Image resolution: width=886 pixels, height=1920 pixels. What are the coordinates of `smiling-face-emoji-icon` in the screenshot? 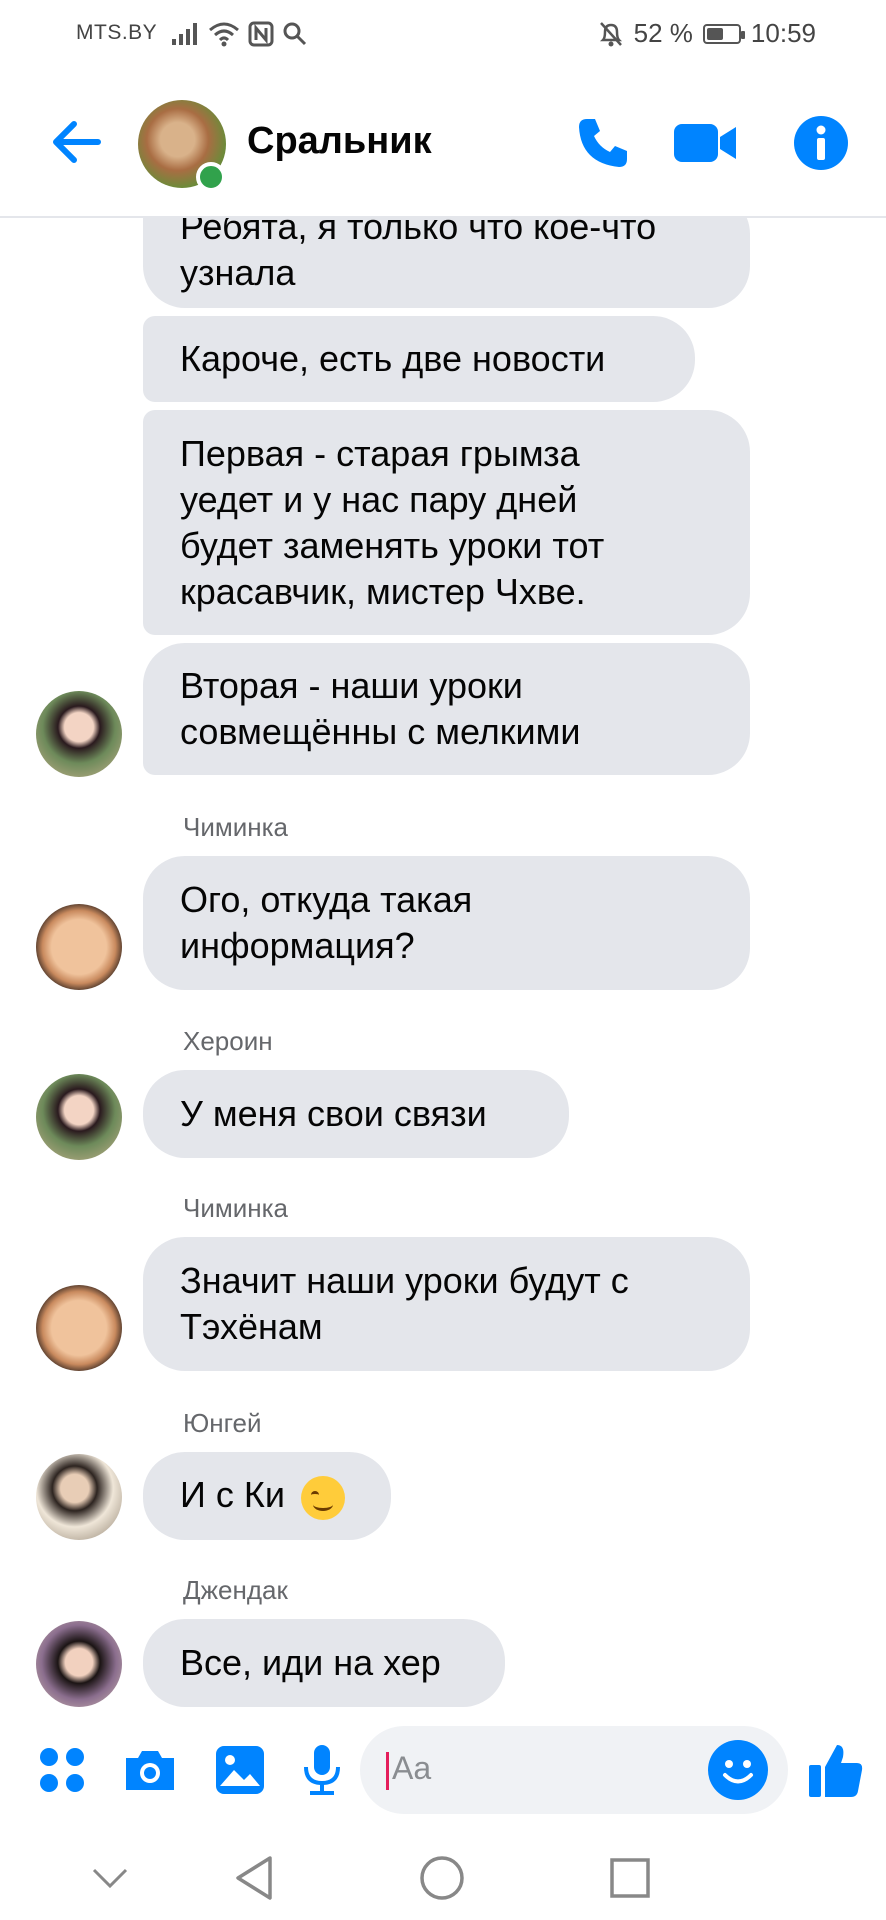 It's located at (322, 1497).